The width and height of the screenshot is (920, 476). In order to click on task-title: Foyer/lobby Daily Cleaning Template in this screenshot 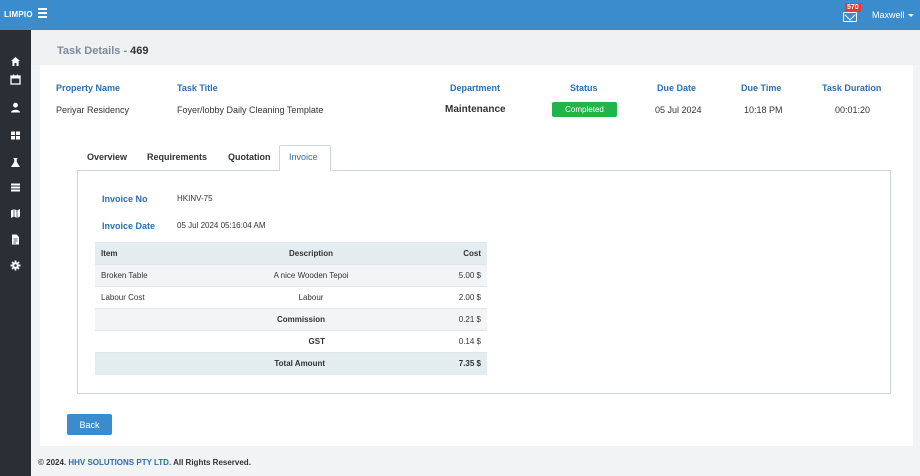, I will do `click(250, 110)`.